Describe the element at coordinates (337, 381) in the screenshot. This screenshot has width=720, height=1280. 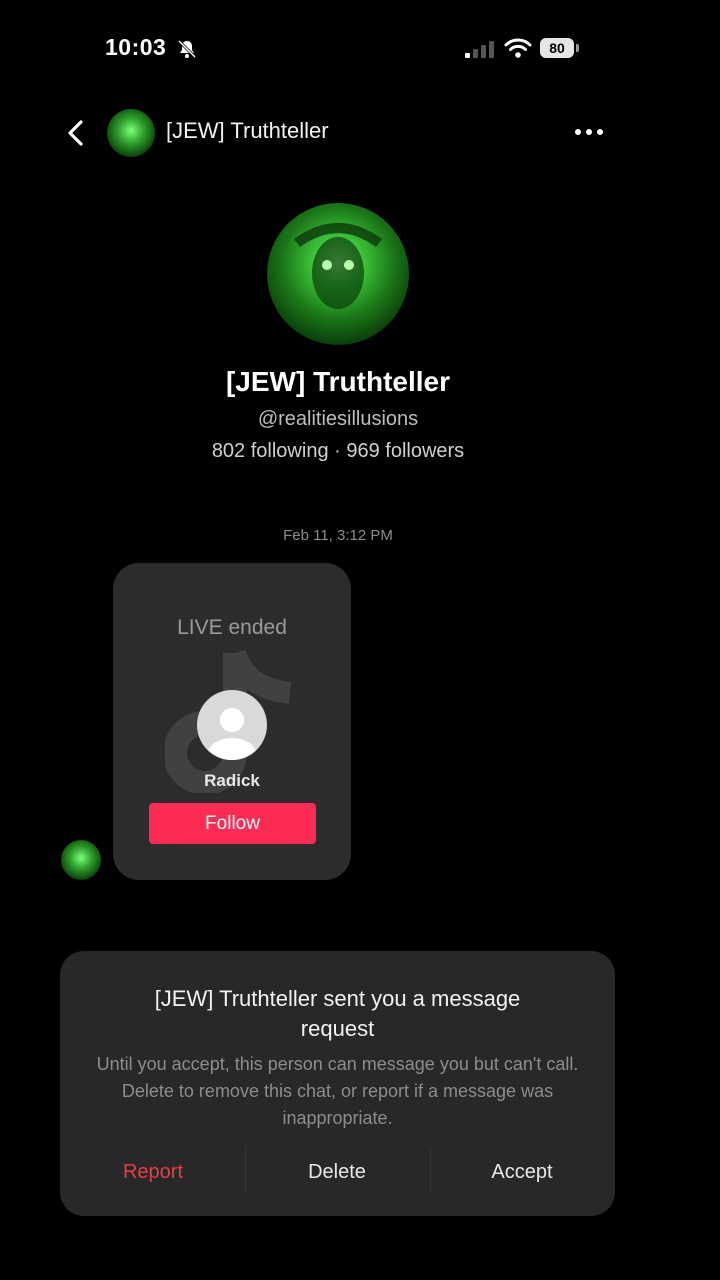
I see `profile-name: [JEW] Truthteller` at that location.